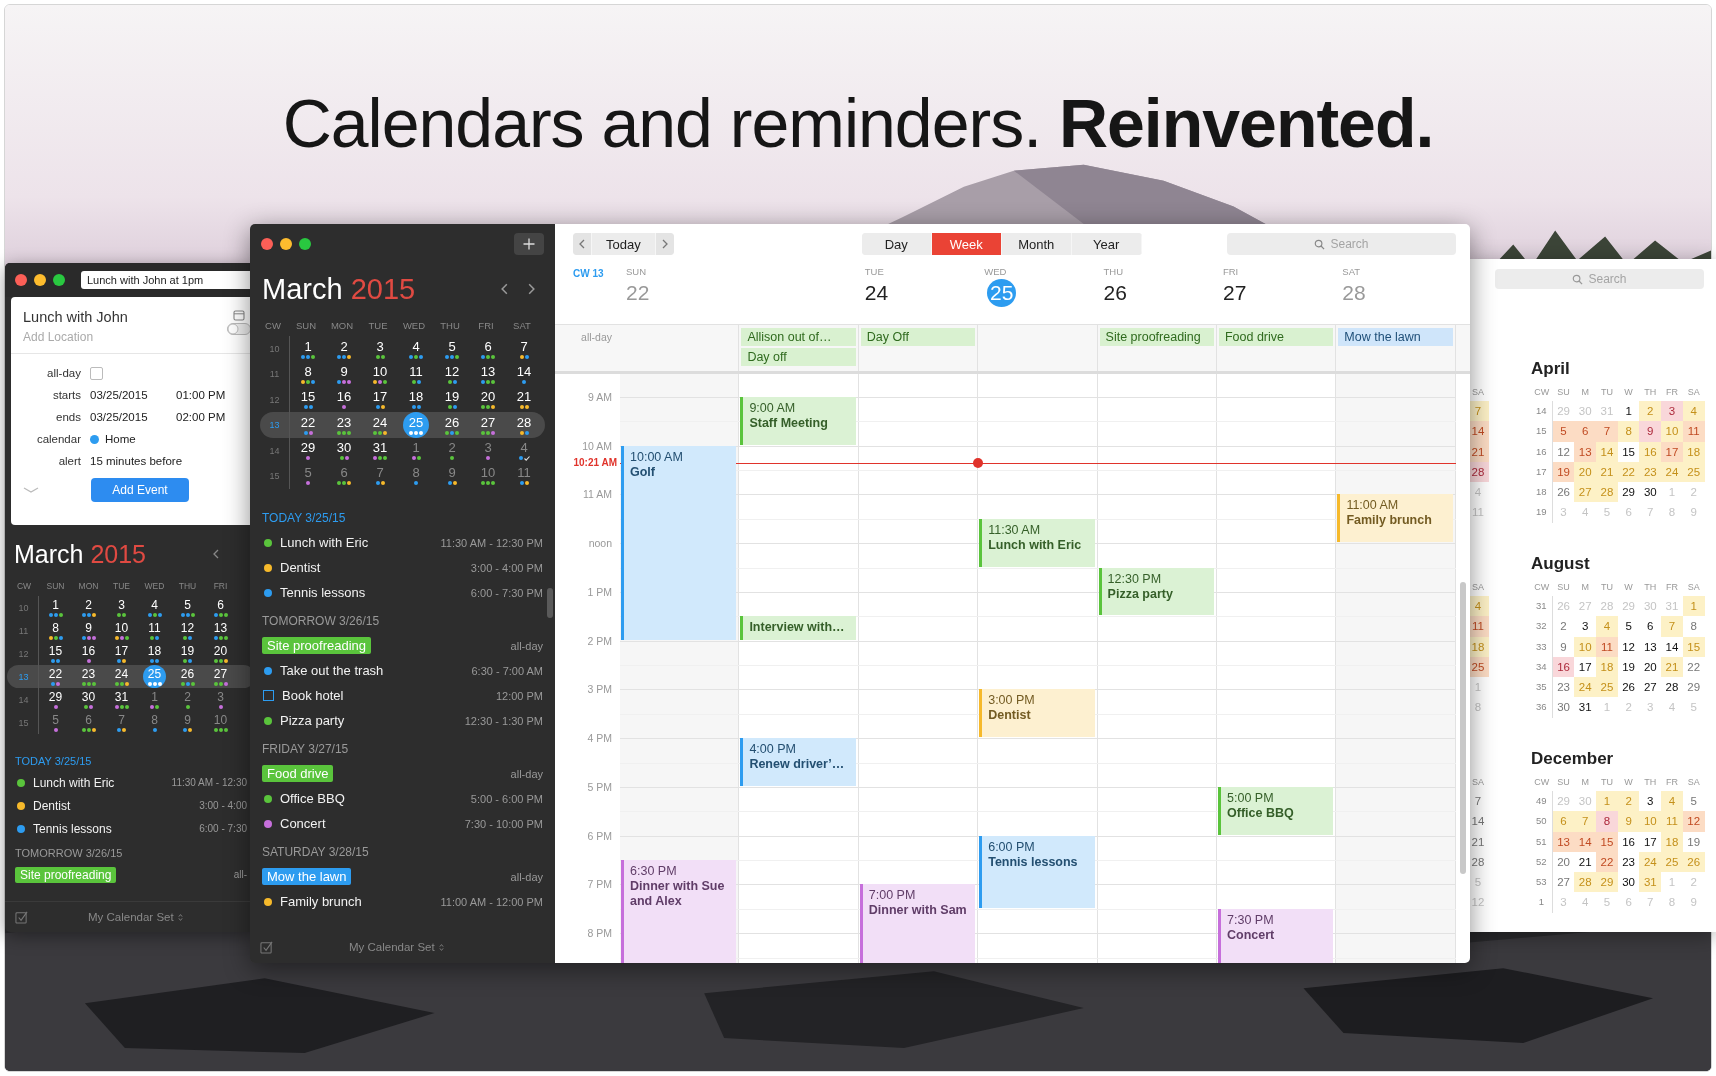 The width and height of the screenshot is (1716, 1076). What do you see at coordinates (896, 244) in the screenshot?
I see `view-tab: Day` at bounding box center [896, 244].